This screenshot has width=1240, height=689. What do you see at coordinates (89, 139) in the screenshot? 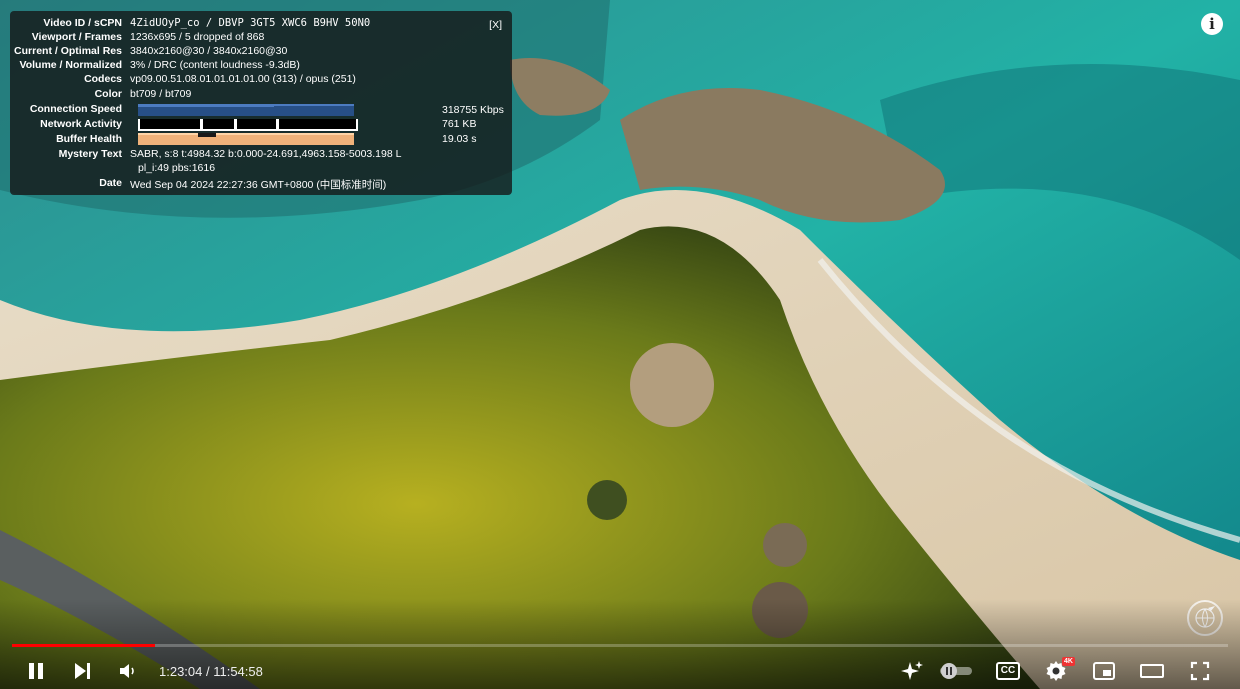
I see `stats-label: Buffer Health` at bounding box center [89, 139].